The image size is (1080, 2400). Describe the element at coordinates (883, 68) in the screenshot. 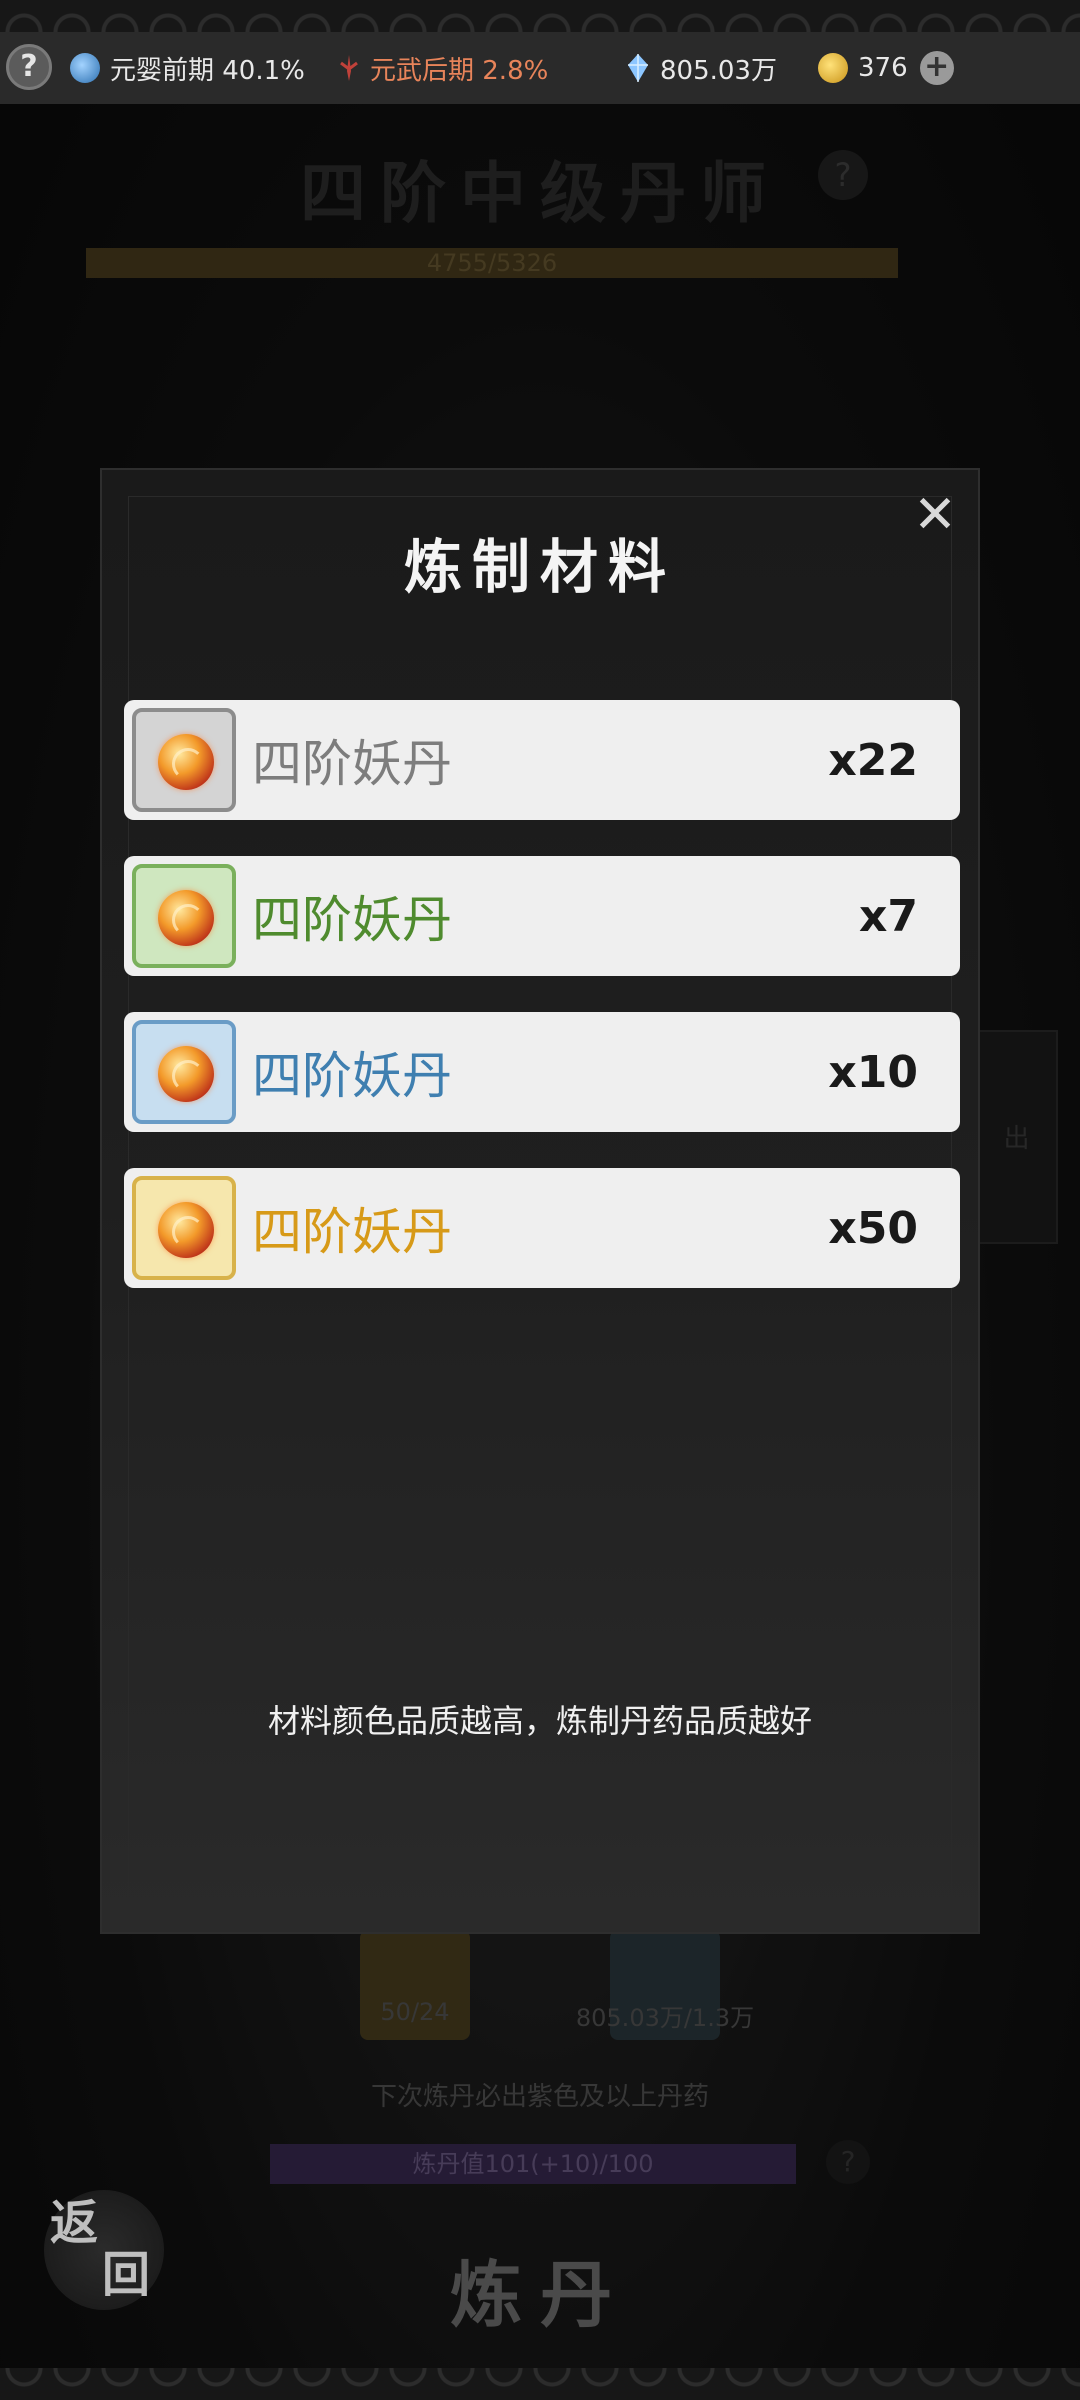

I see `gold-text: 376` at that location.